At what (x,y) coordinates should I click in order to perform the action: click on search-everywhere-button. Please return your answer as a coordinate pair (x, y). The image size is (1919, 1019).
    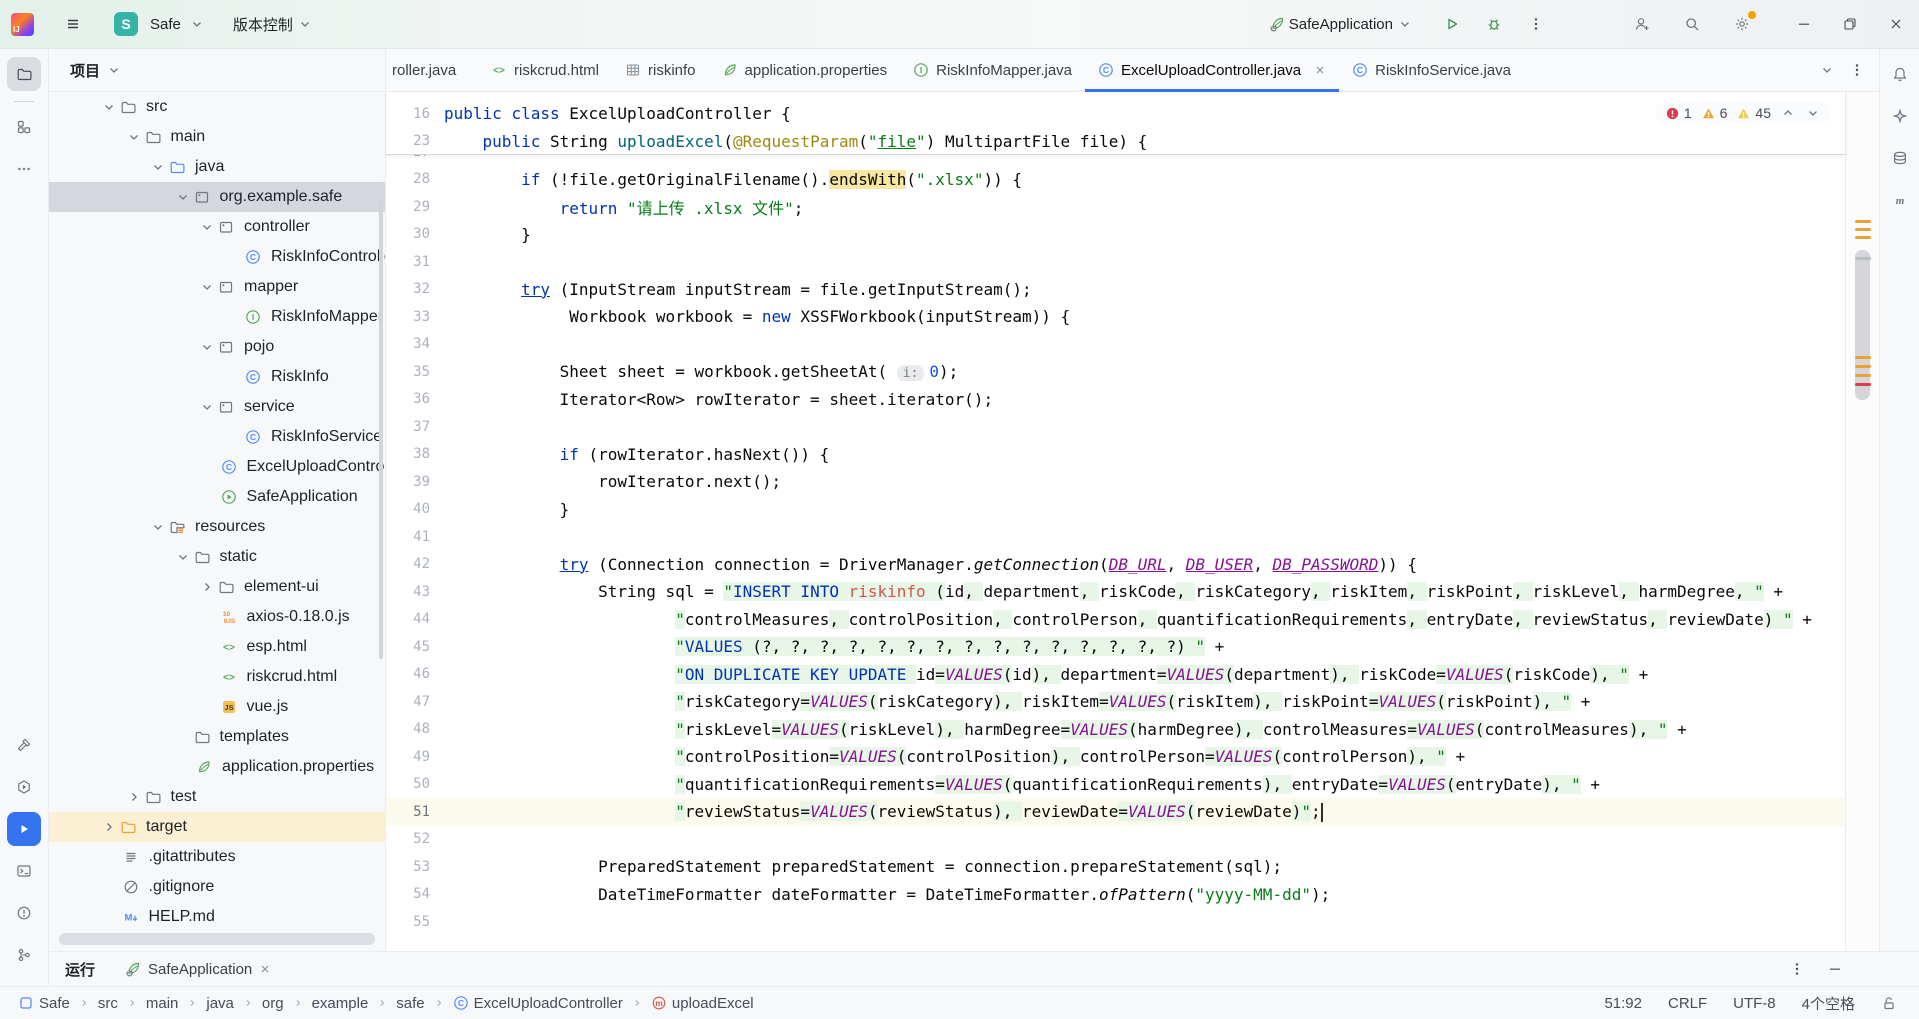
    Looking at the image, I should click on (1692, 24).